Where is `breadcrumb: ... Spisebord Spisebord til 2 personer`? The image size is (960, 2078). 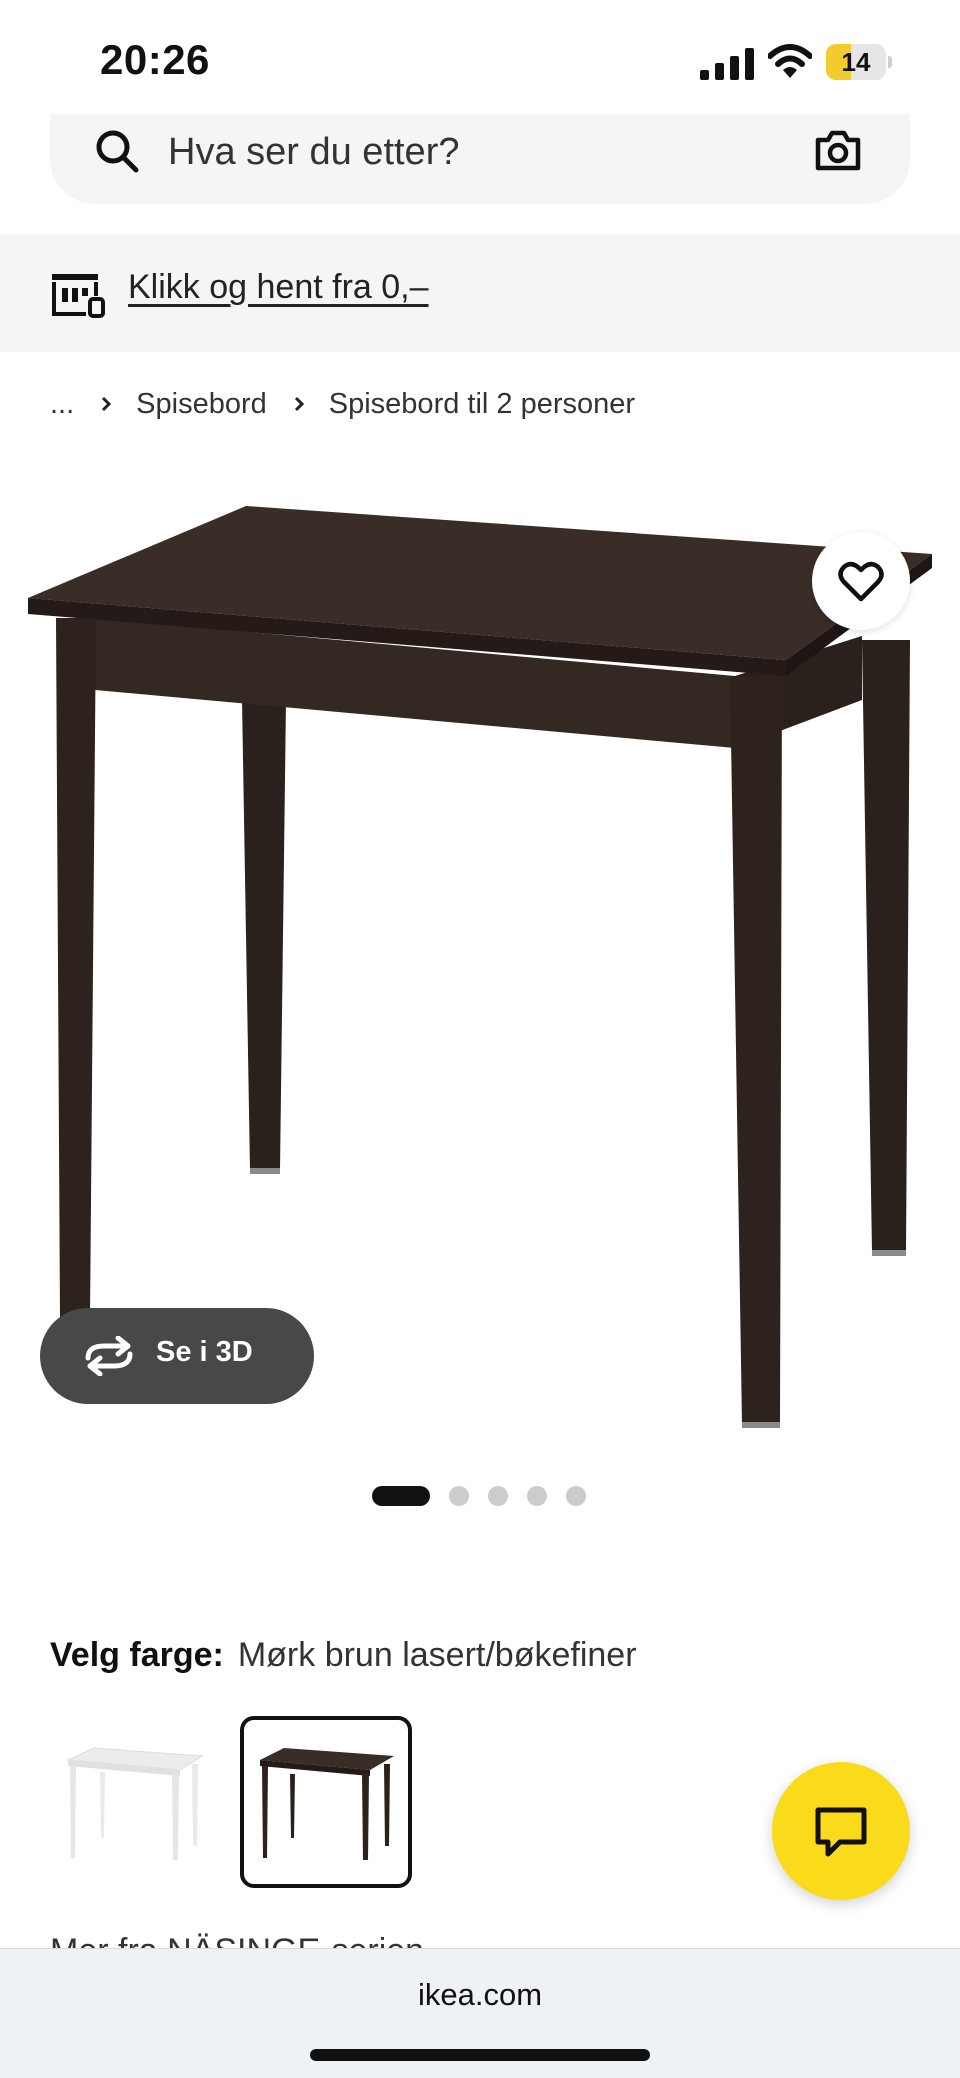 breadcrumb: ... Spisebord Spisebord til 2 personer is located at coordinates (342, 404).